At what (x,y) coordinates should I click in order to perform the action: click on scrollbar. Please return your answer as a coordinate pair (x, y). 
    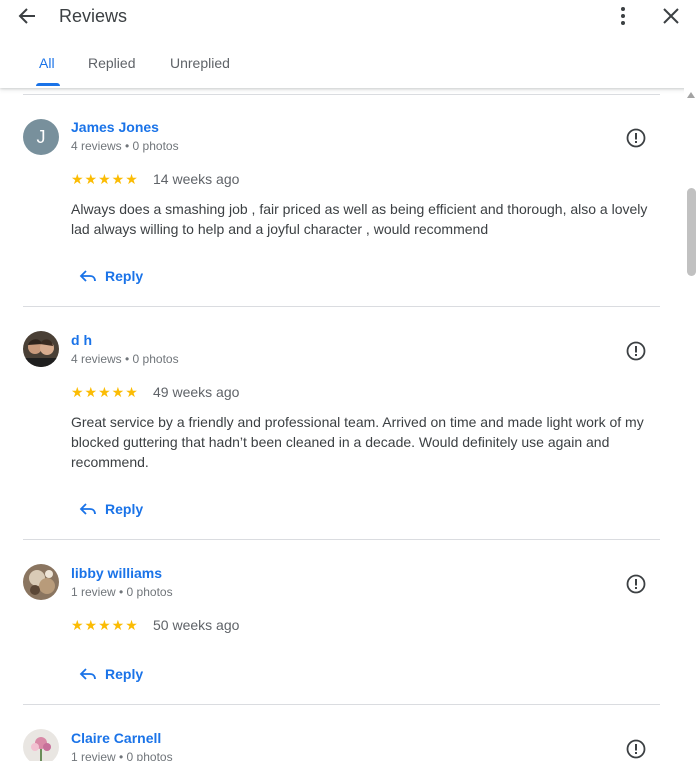
    Looking at the image, I should click on (691, 424).